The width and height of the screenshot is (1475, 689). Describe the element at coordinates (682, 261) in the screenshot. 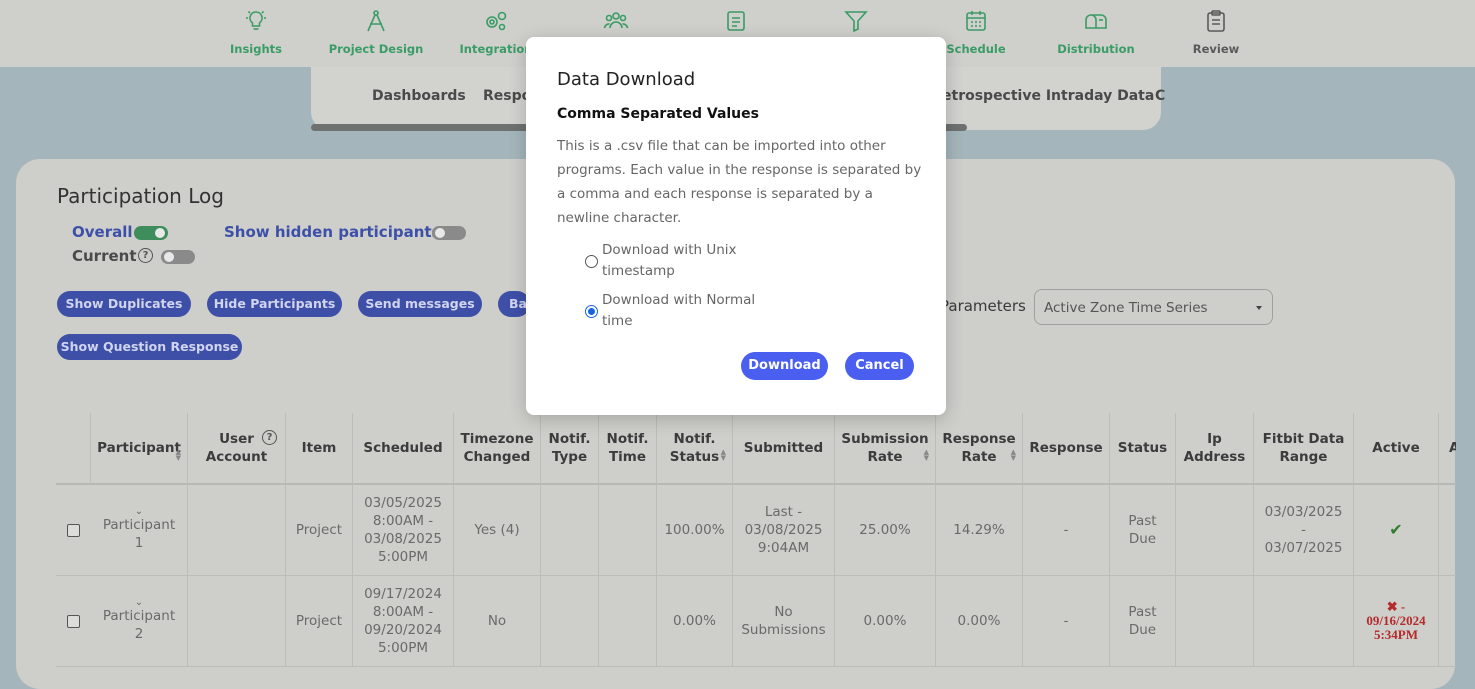

I see `unix-timestamp-label: Download with Unix timestamp` at that location.